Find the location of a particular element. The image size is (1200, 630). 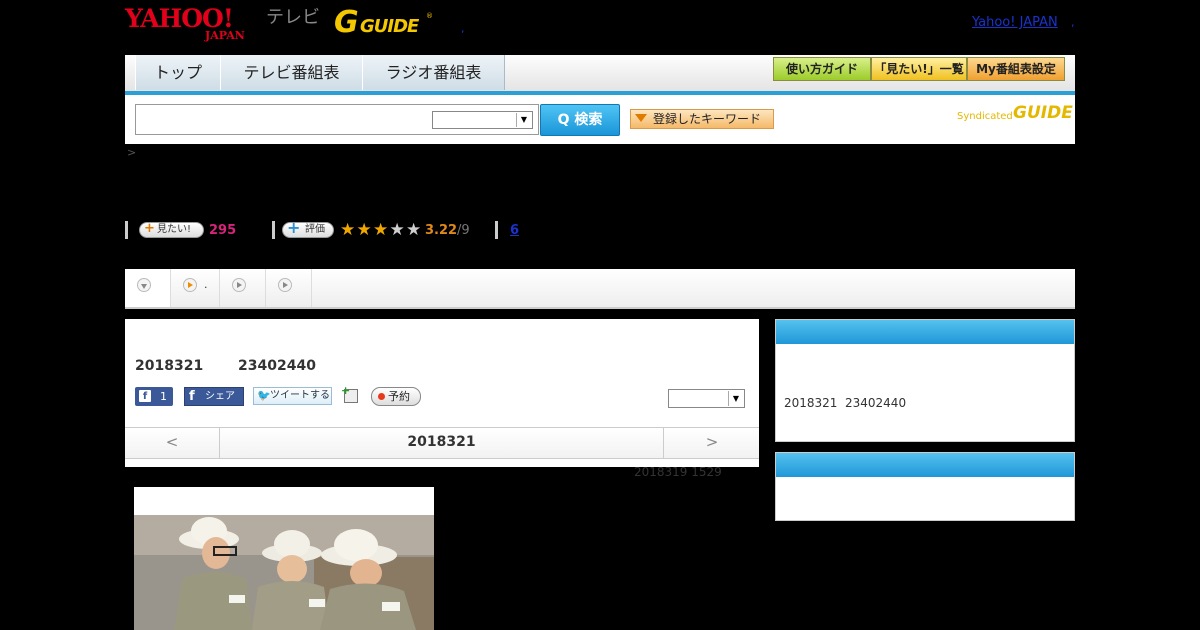

tab-second: . is located at coordinates (195, 288).